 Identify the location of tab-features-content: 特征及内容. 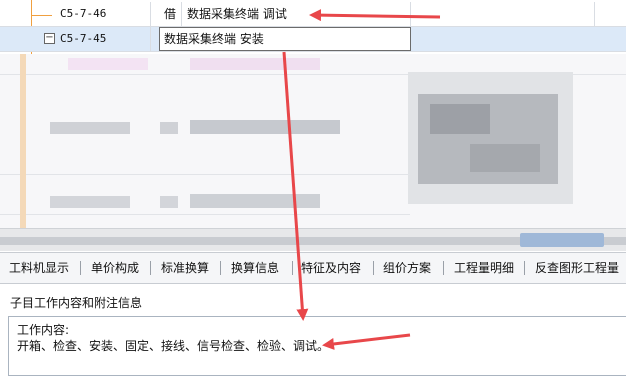
(331, 268).